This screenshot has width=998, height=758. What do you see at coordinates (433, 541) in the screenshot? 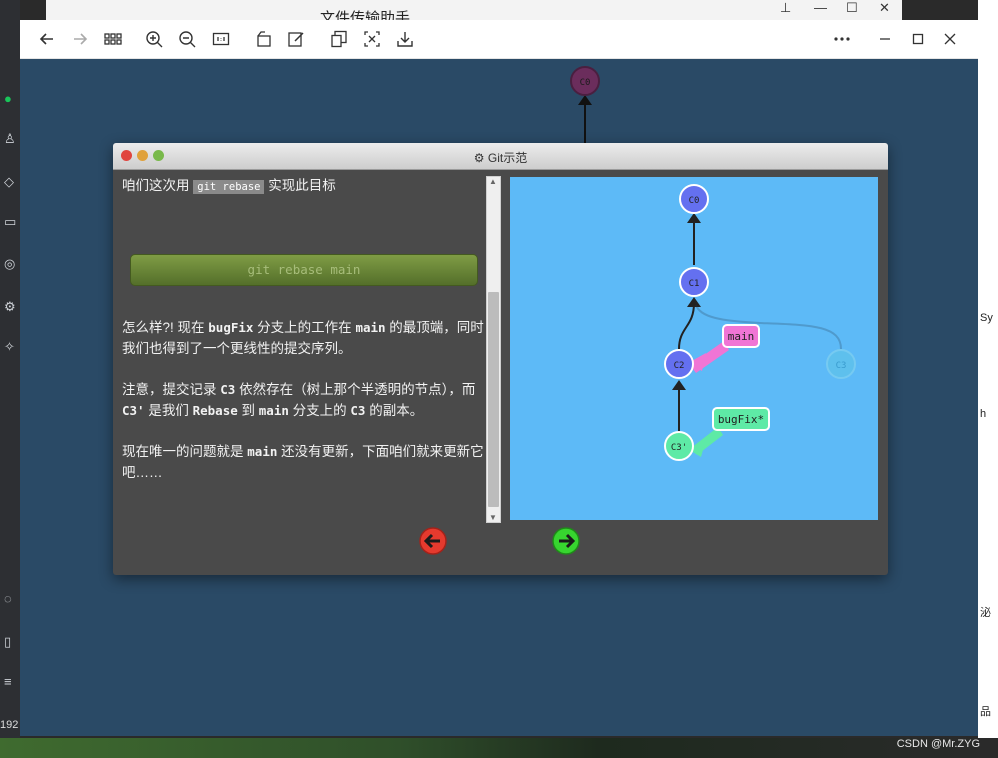
I see `previous-arrow-icon` at bounding box center [433, 541].